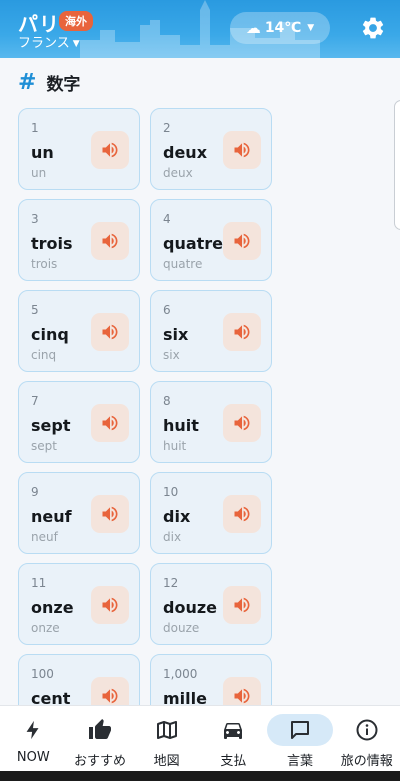 The height and width of the screenshot is (781, 400). Describe the element at coordinates (76, 21) in the screenshot. I see `overseas-badge: 海外` at that location.